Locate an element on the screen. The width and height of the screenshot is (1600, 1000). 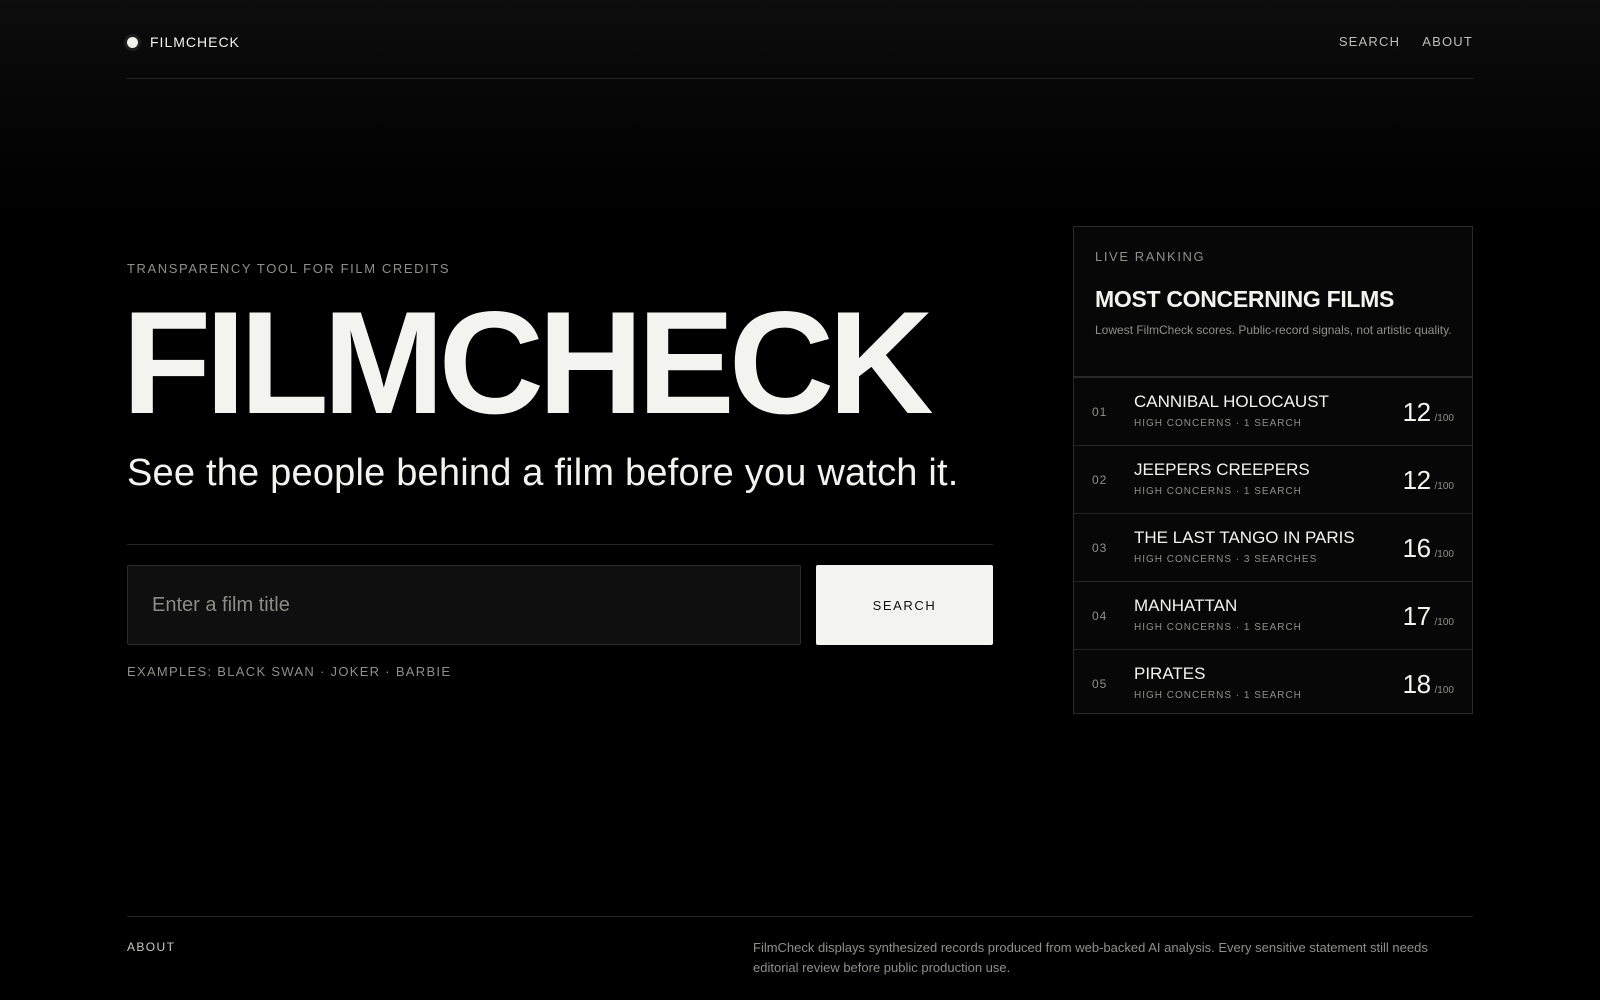
film-score: 17 /100 is located at coordinates (1428, 616).